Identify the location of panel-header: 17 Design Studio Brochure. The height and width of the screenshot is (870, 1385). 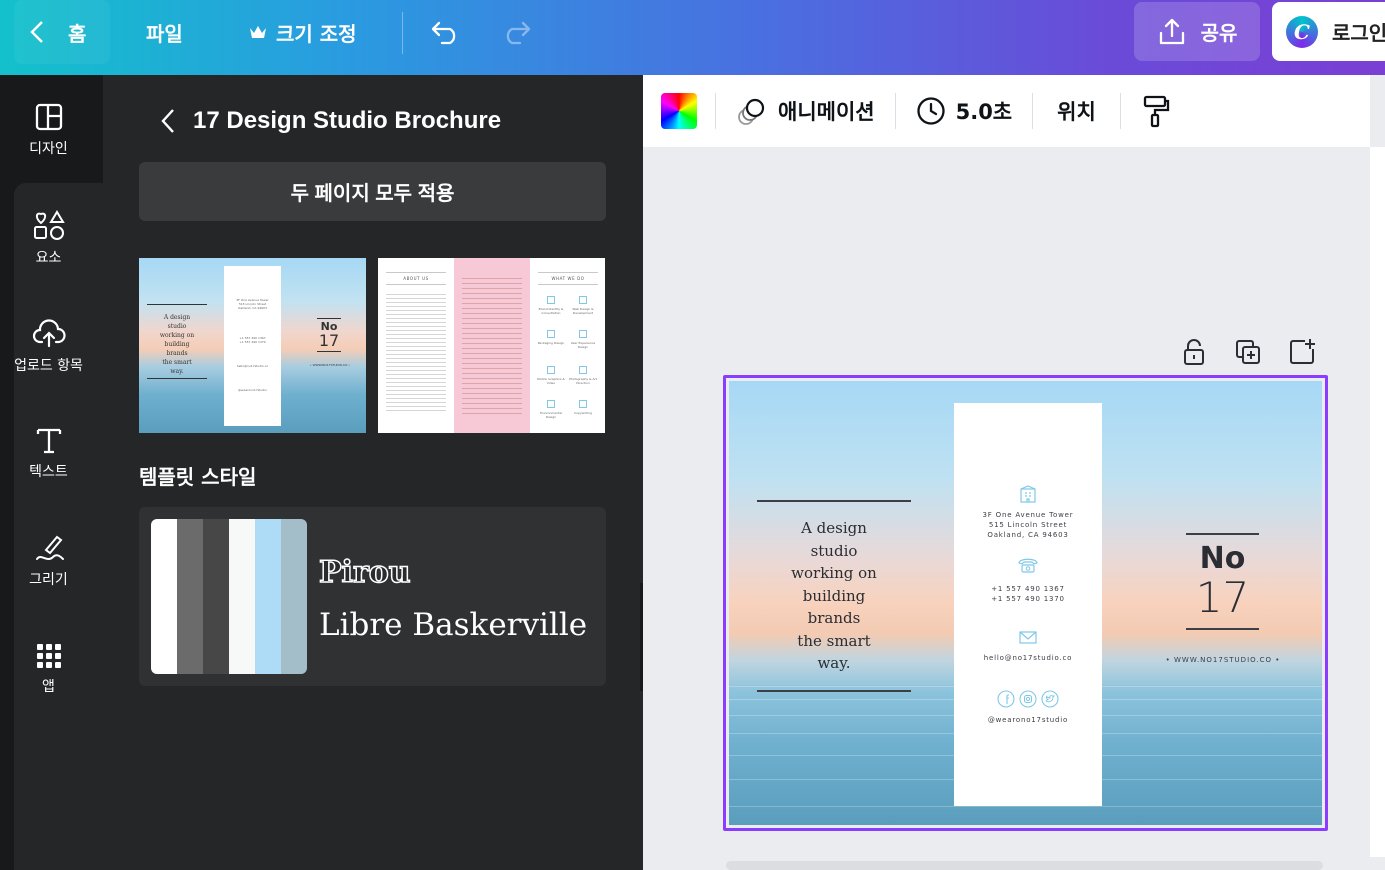
(330, 121).